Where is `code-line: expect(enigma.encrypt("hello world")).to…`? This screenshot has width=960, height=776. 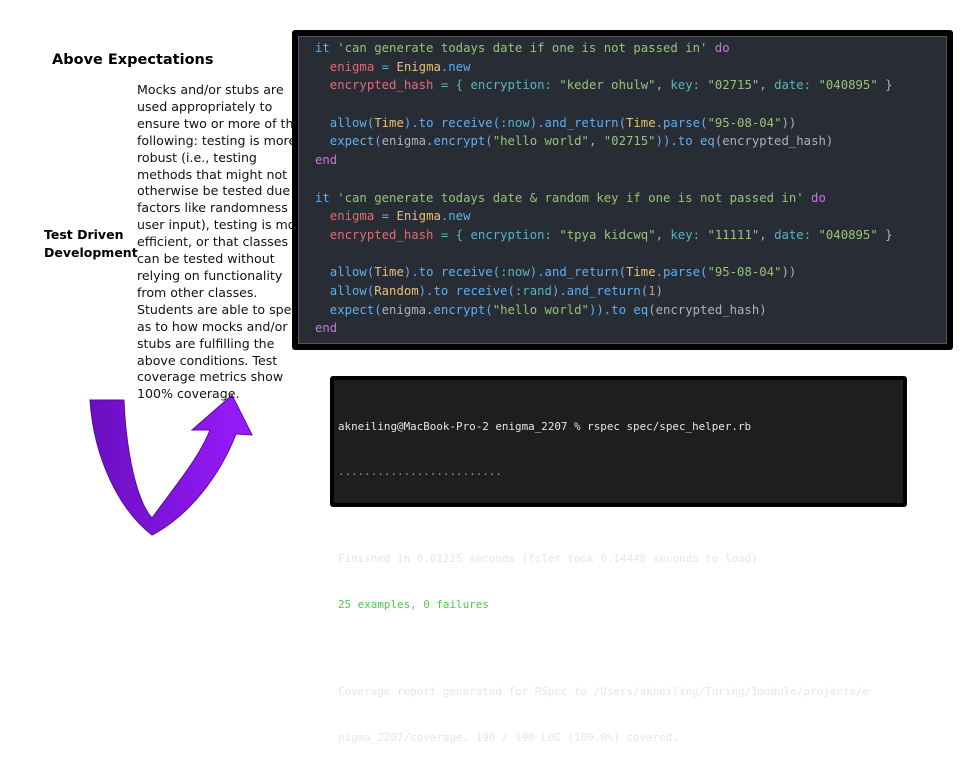
code-line: expect(enigma.encrypt("hello world")).to… is located at coordinates (604, 310).